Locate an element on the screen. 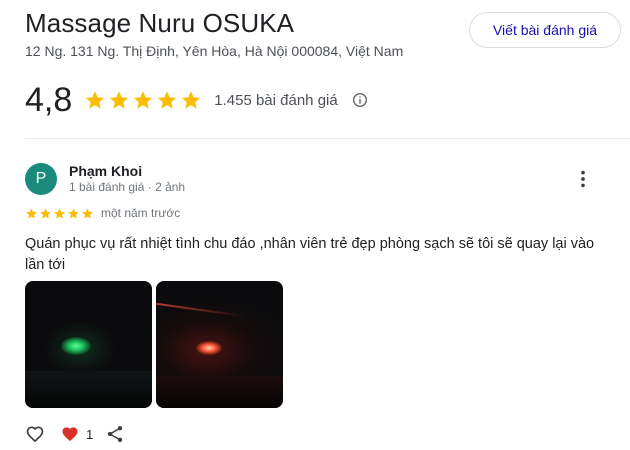 The height and width of the screenshot is (450, 630). reviewer-name: Phạm Khoi is located at coordinates (105, 171).